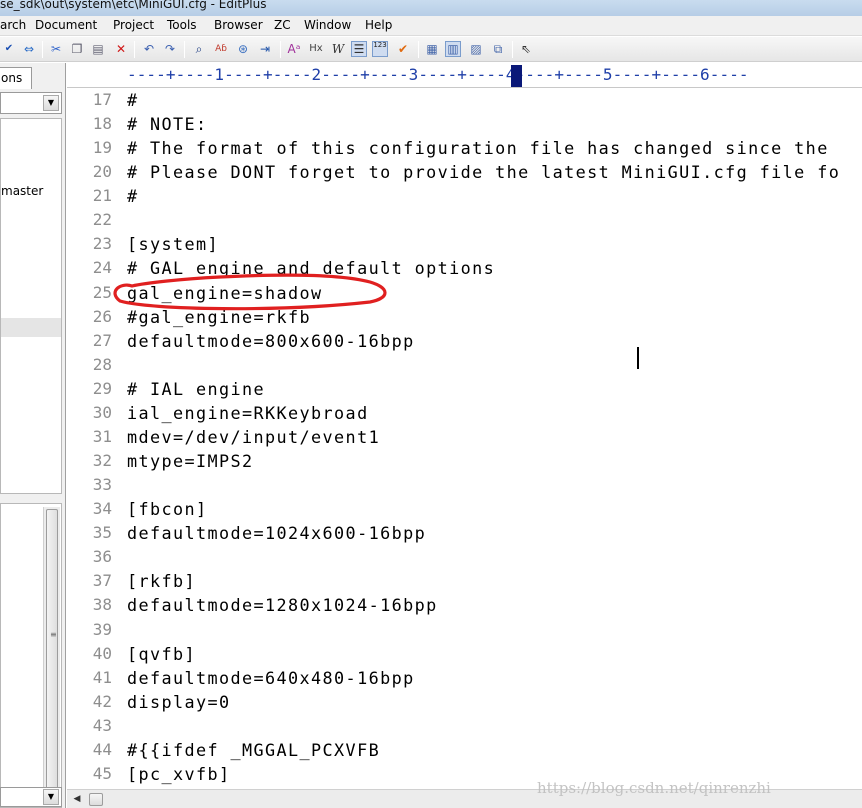 Image resolution: width=862 pixels, height=808 pixels. What do you see at coordinates (102, 364) in the screenshot?
I see `line-number: 28` at bounding box center [102, 364].